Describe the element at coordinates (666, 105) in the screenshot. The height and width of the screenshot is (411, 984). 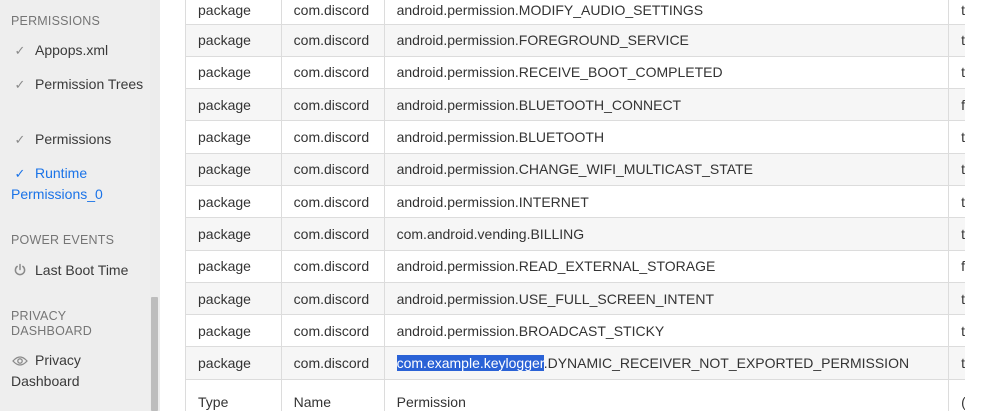
I see `permission-cell: android.permission.BLUETOOTH_CONNECT` at that location.